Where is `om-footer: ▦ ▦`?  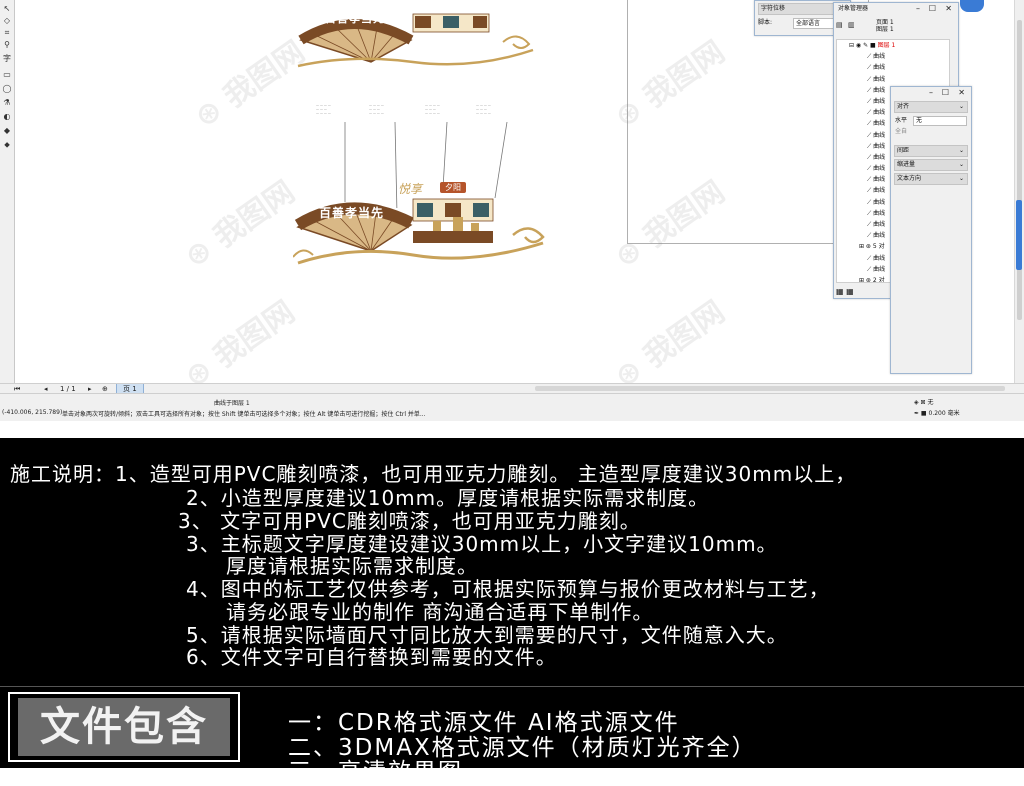
om-footer: ▦ ▦ is located at coordinates (845, 291).